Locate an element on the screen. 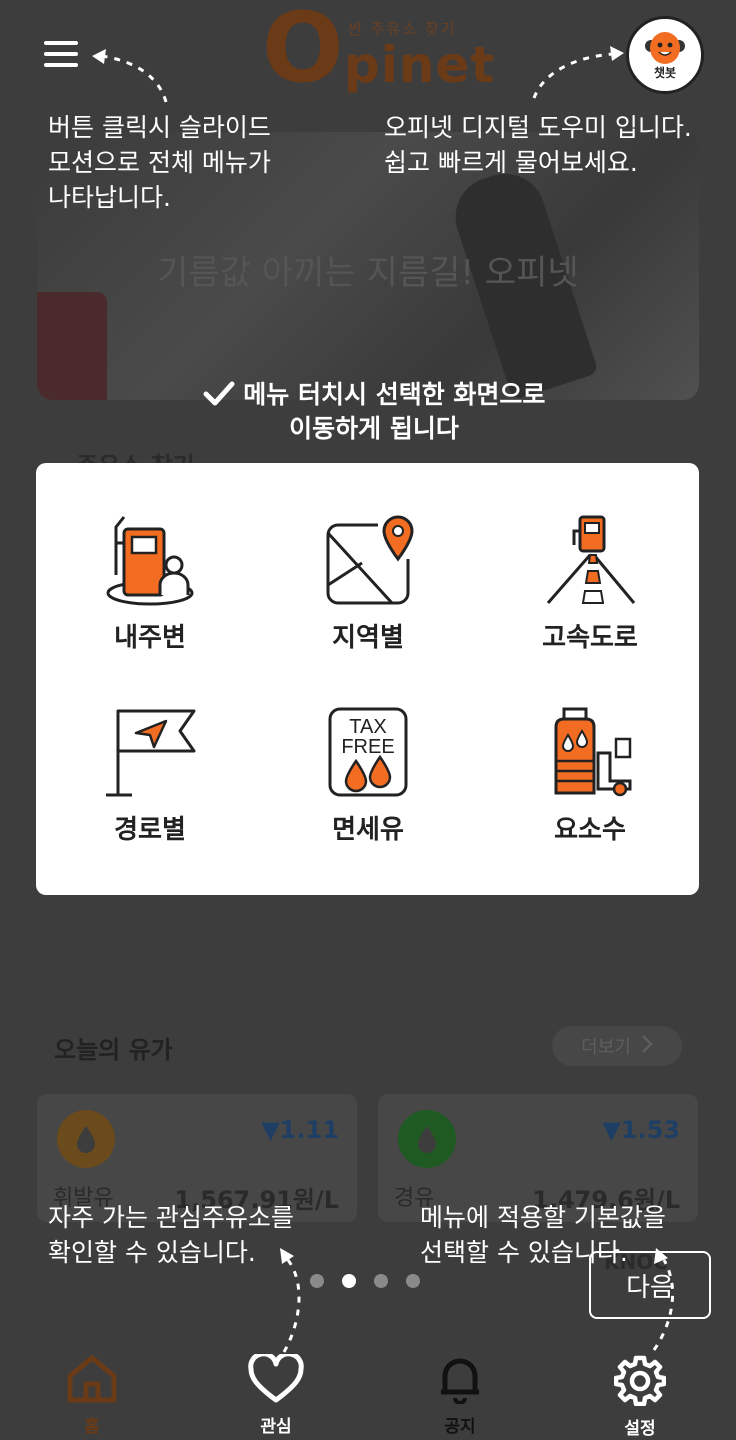  tax-text: TAX is located at coordinates (367, 727).